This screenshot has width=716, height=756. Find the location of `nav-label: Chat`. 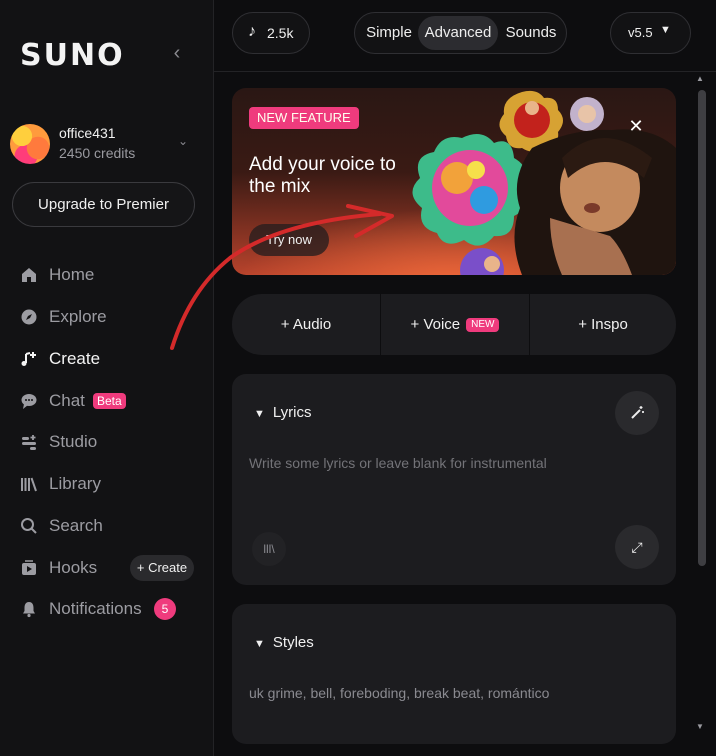

nav-label: Chat is located at coordinates (67, 400).